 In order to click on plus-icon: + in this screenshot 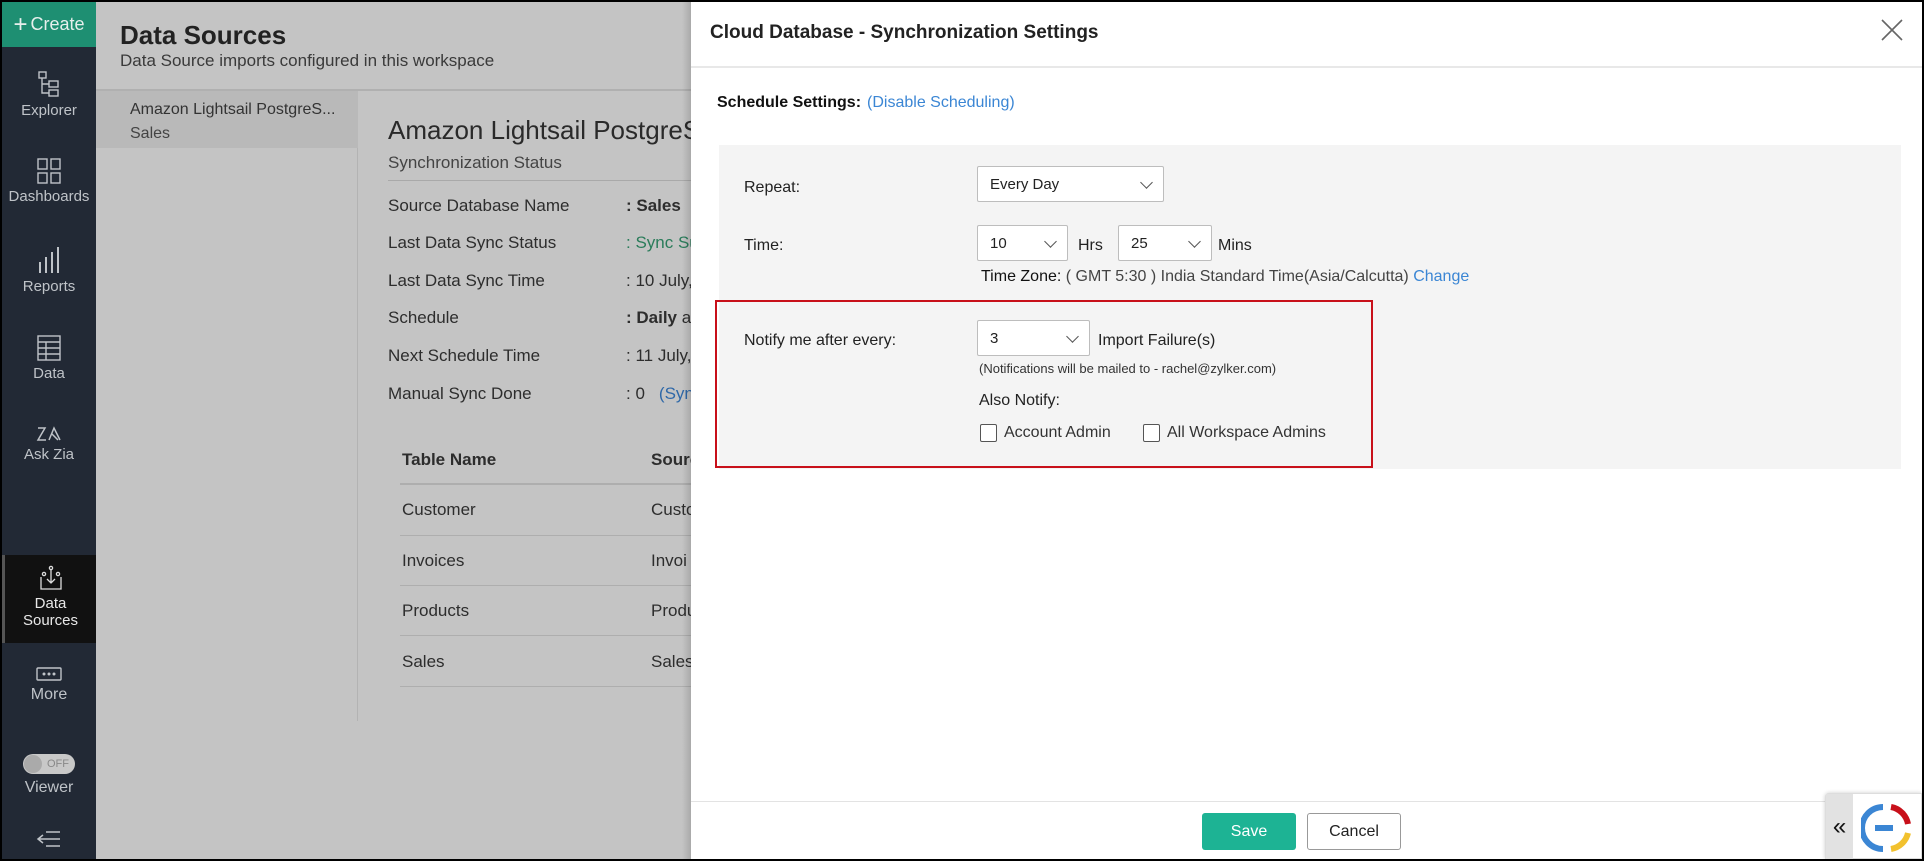, I will do `click(20, 24)`.